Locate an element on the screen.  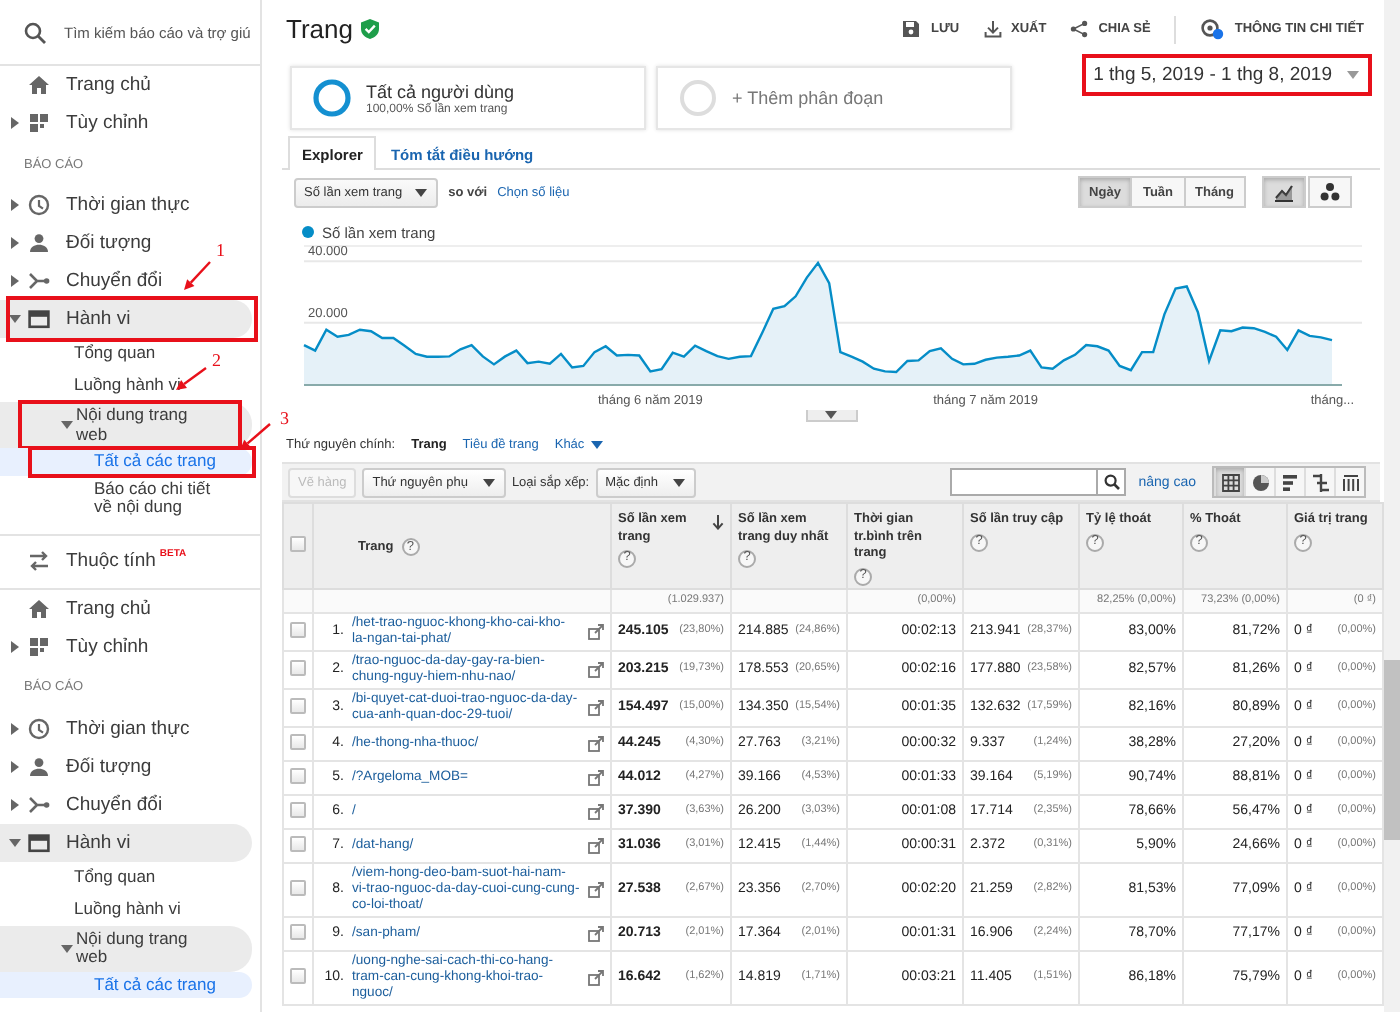
bar-chart-icon is located at coordinates (1290, 482).